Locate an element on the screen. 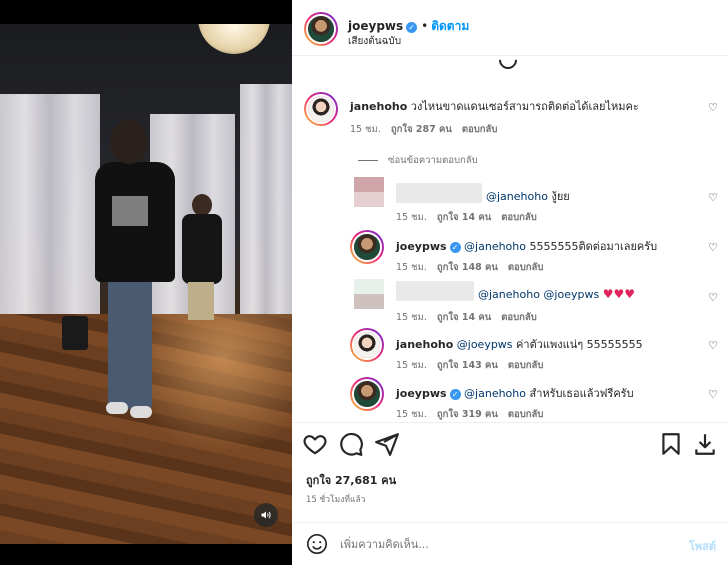  post-header: joeypws ✓ • ติดตาม เสียงต้นฉบับ is located at coordinates (510, 28).